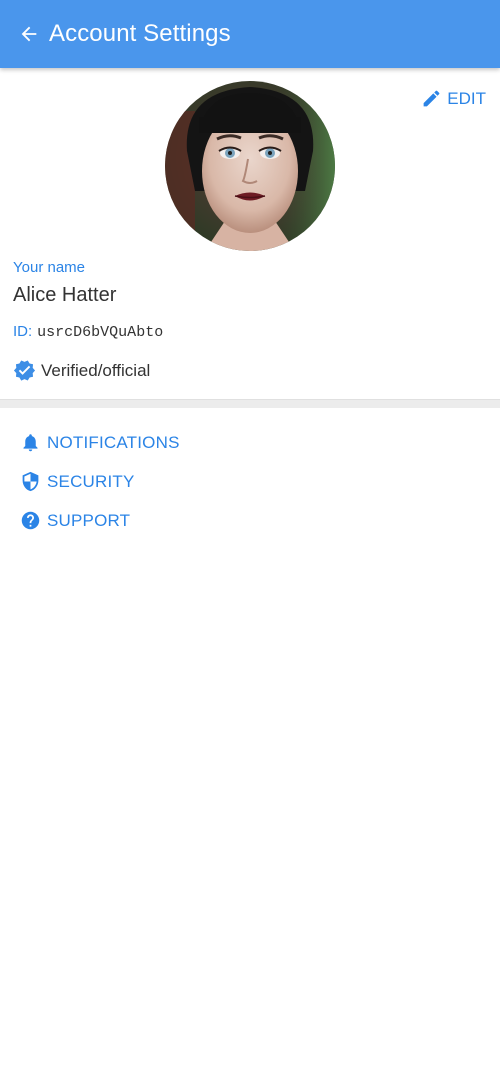 This screenshot has width=500, height=1082. What do you see at coordinates (49, 267) in the screenshot?
I see `name-label: Your name` at bounding box center [49, 267].